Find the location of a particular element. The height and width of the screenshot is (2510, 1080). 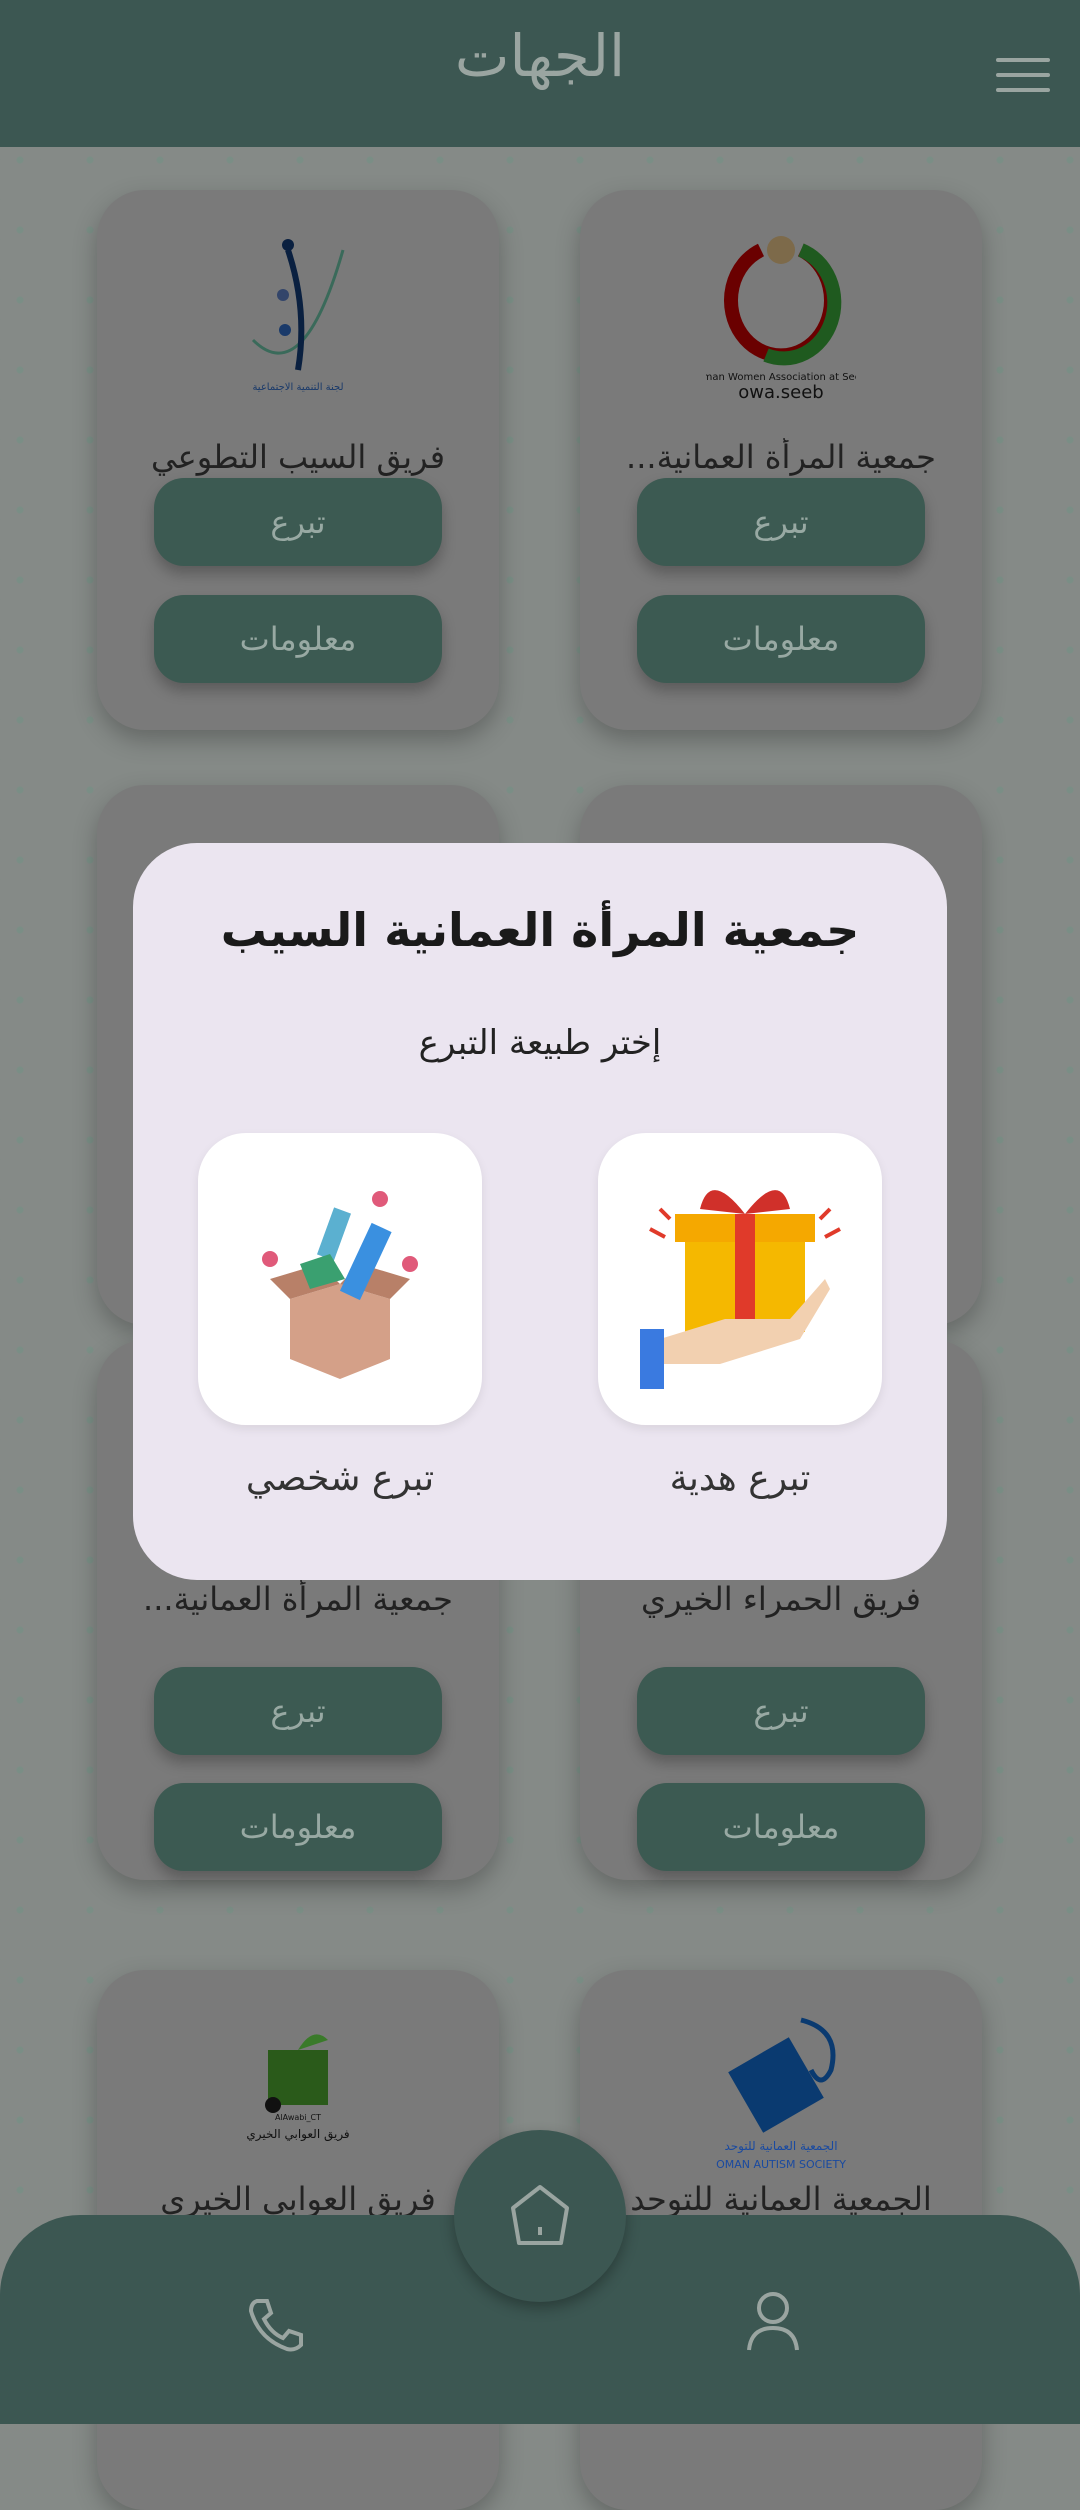

svg-text: owa.seeb is located at coordinates (780, 391).